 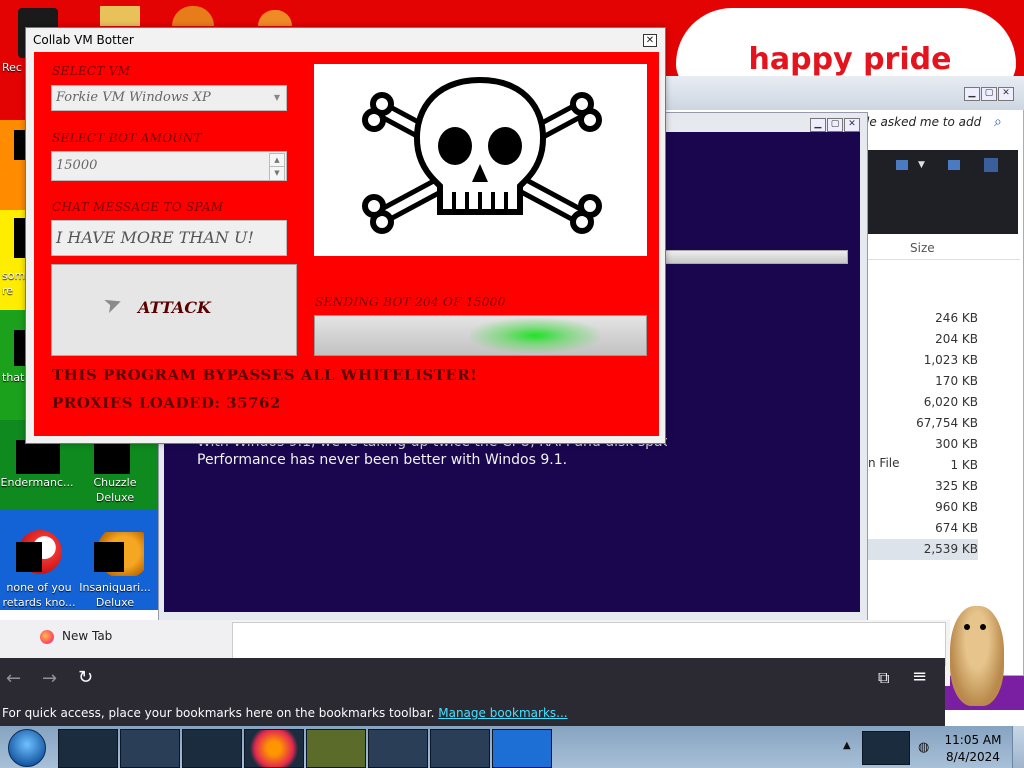 What do you see at coordinates (923, 339) in the screenshot?
I see `list-item: 204 KB` at bounding box center [923, 339].